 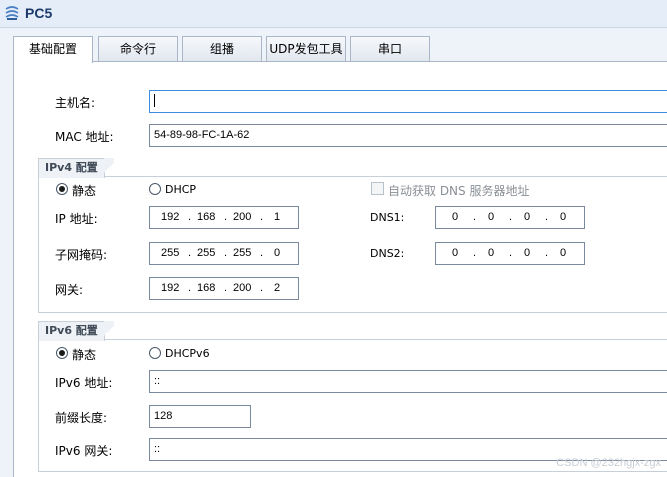 What do you see at coordinates (206, 288) in the screenshot?
I see `gateway-octet-2: 168` at bounding box center [206, 288].